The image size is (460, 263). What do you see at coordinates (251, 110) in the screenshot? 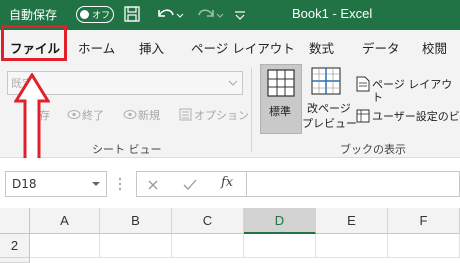
I see `group-divider` at bounding box center [251, 110].